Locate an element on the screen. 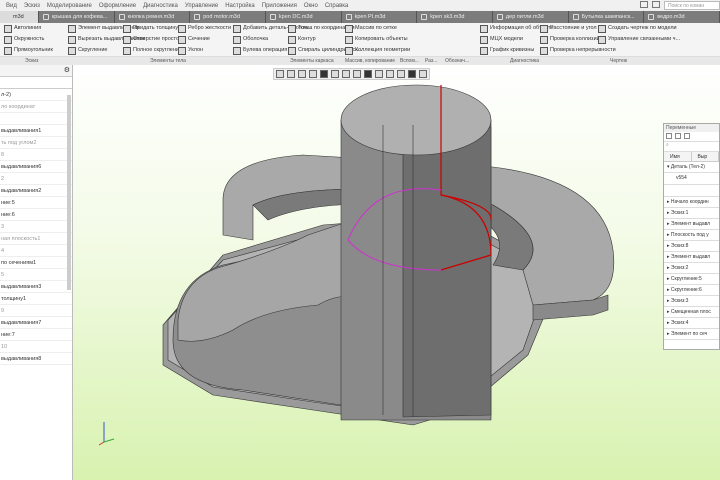 This screenshot has height=480, width=720. var-part: ▾ Деталь (Тел-2) is located at coordinates (691, 167).